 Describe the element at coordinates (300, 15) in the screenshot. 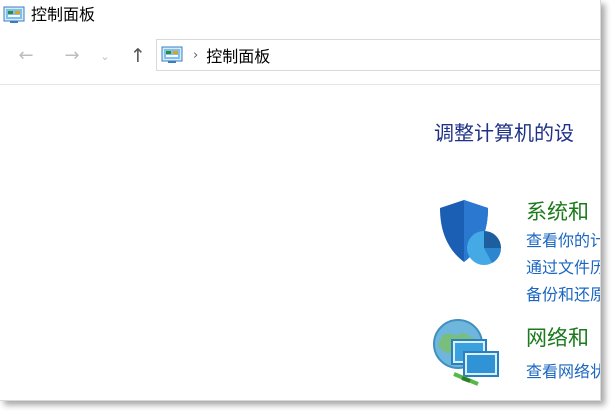

I see `title-bar: 控制面板` at that location.